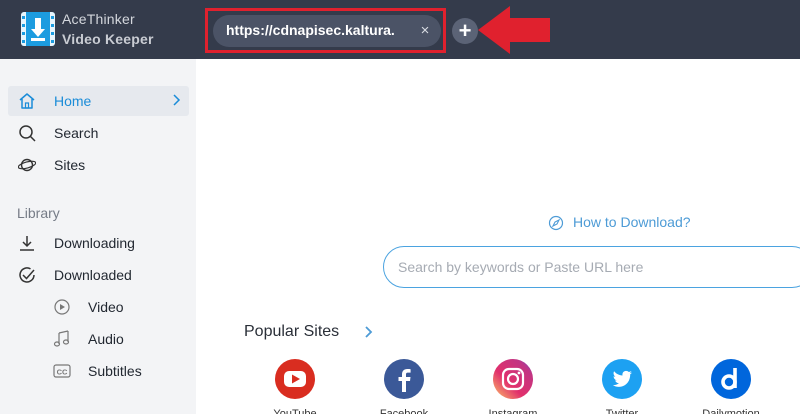  Describe the element at coordinates (325, 30) in the screenshot. I see `annotation-highlight-box` at that location.